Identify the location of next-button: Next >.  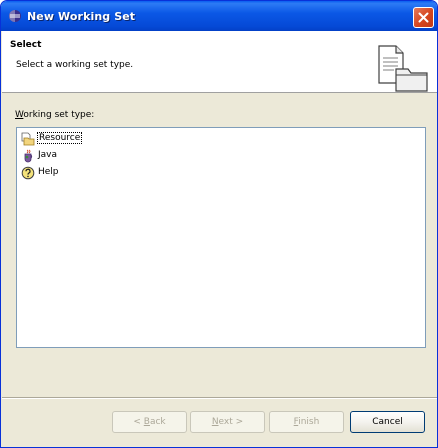
(227, 422).